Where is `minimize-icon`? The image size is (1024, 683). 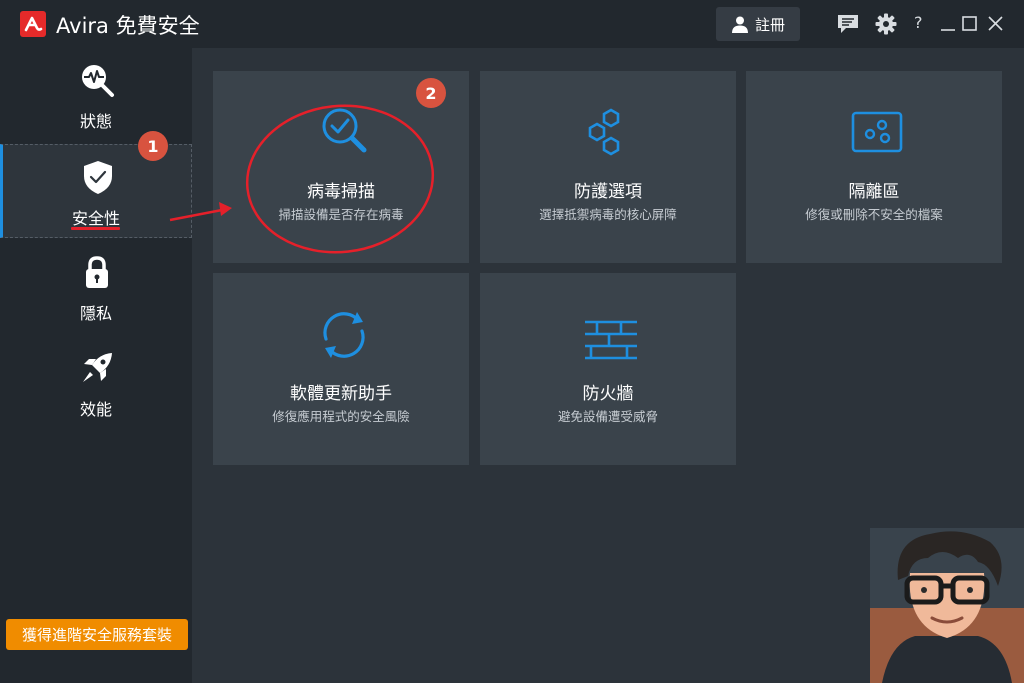 minimize-icon is located at coordinates (948, 24).